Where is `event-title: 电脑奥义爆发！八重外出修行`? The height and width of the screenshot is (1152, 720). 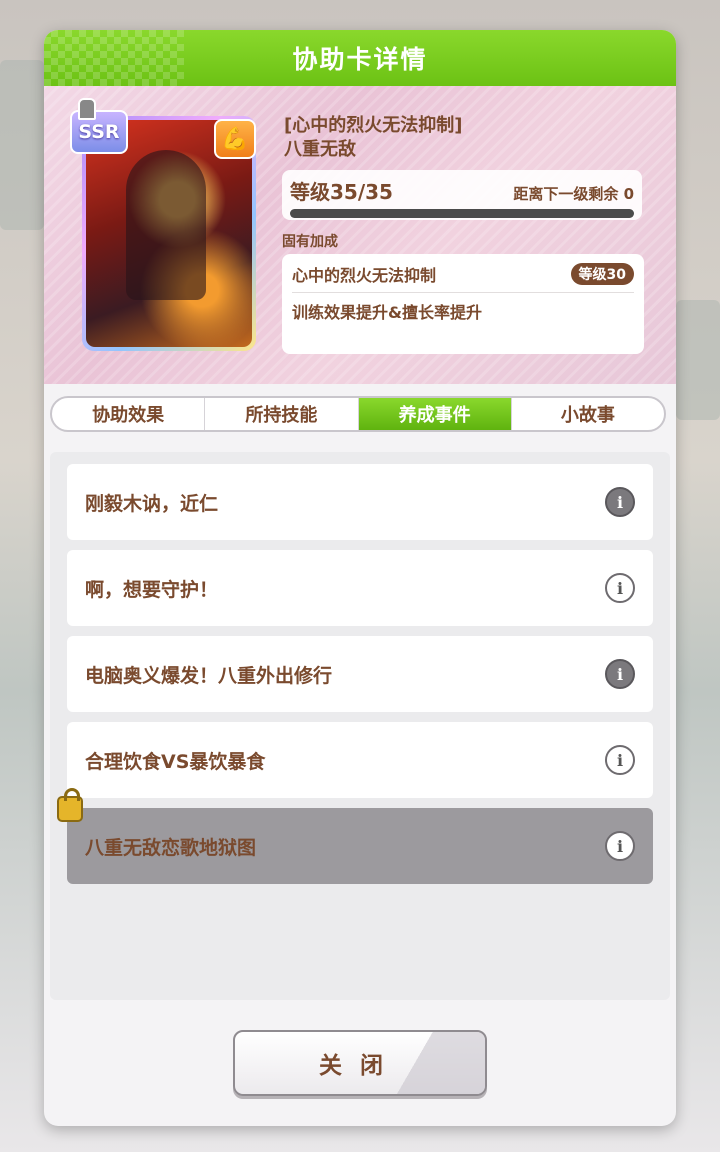
event-title: 电脑奥义爆发！八重外出修行 is located at coordinates (209, 675).